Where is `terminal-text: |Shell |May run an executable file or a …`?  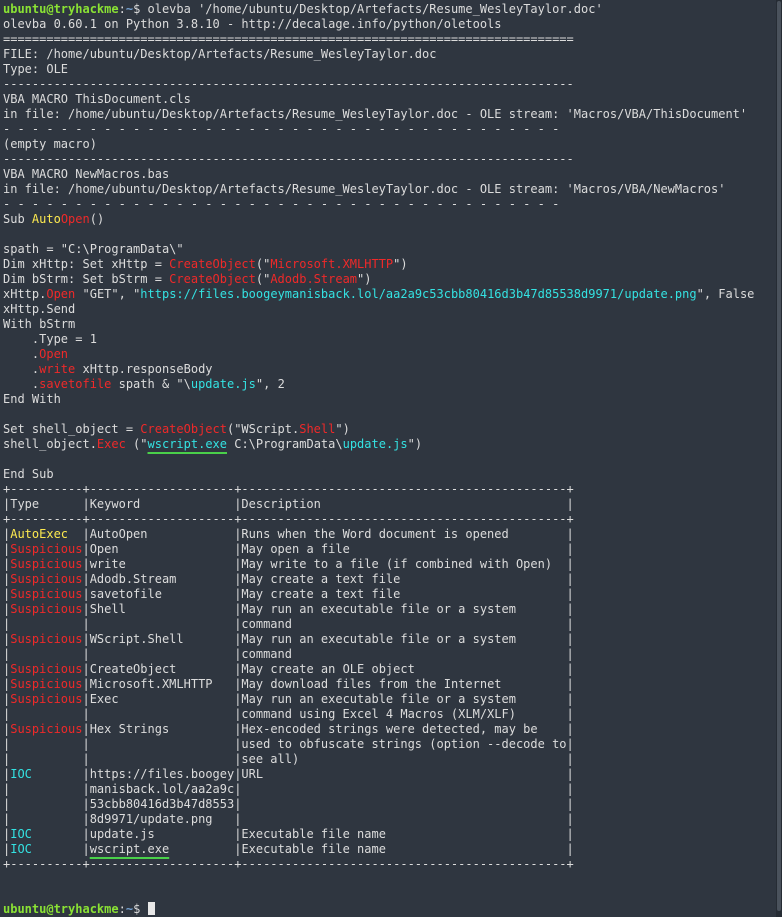 terminal-text: |Shell |May run an executable file or a … is located at coordinates (328, 609).